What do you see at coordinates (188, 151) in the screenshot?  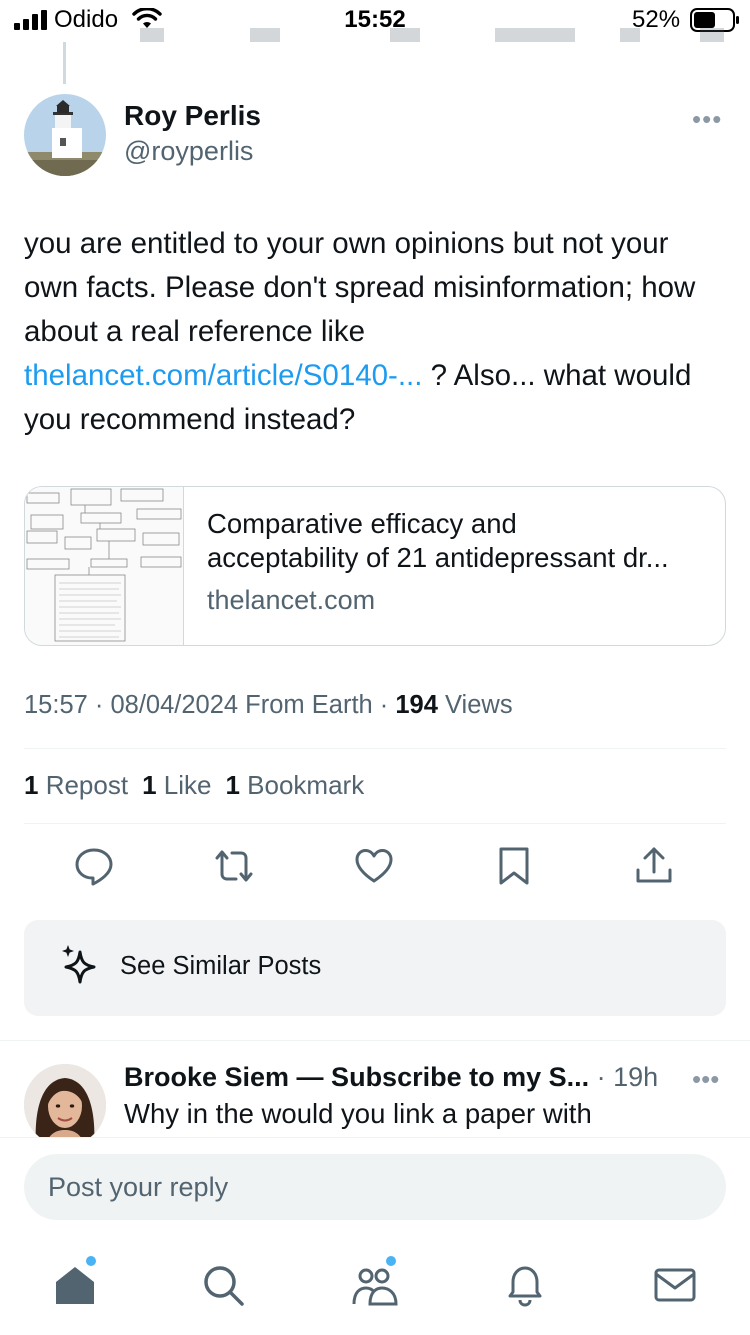 I see `author-handle: @royperlis` at bounding box center [188, 151].